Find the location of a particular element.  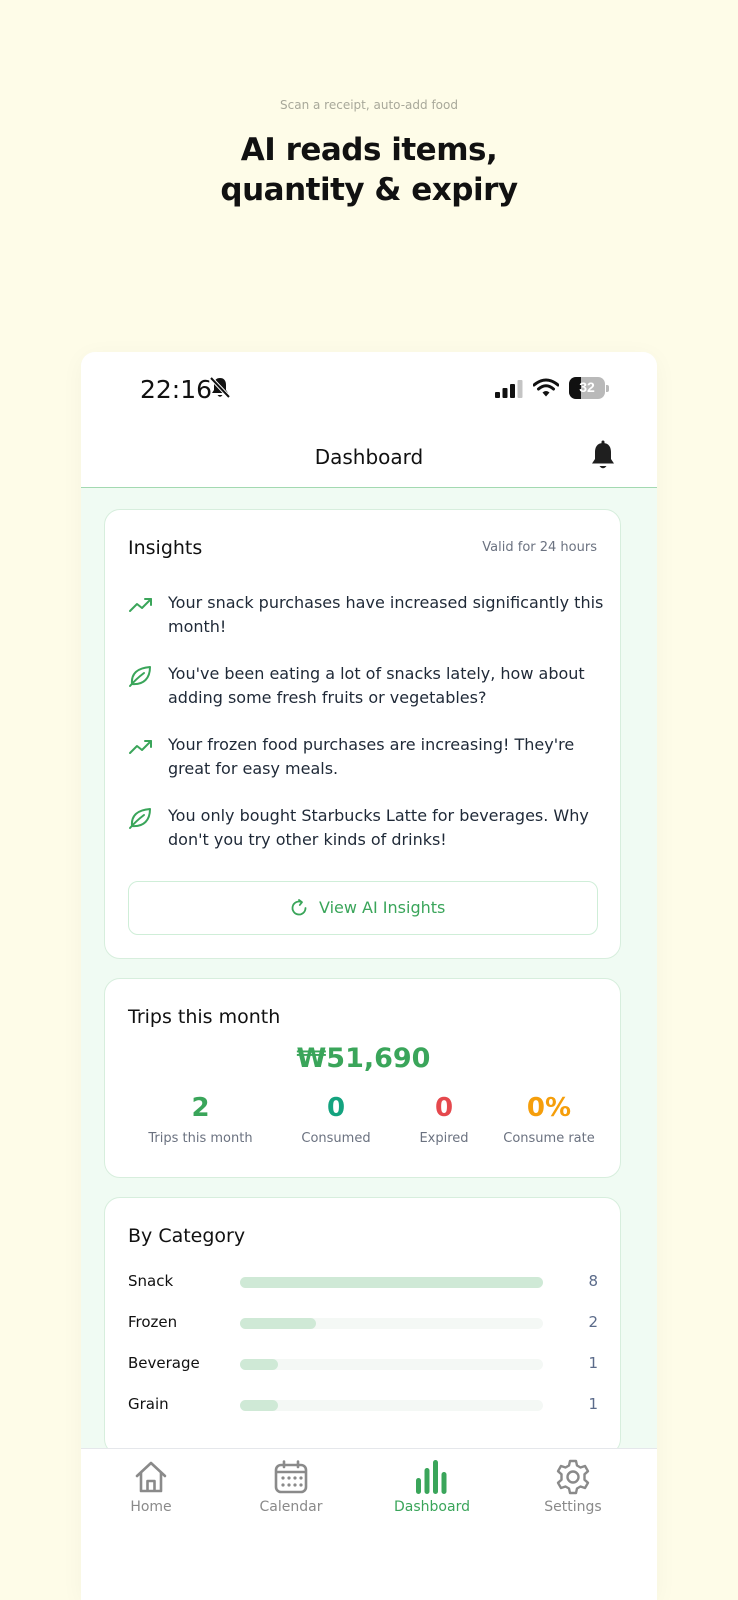

refresh-icon is located at coordinates (299, 907).